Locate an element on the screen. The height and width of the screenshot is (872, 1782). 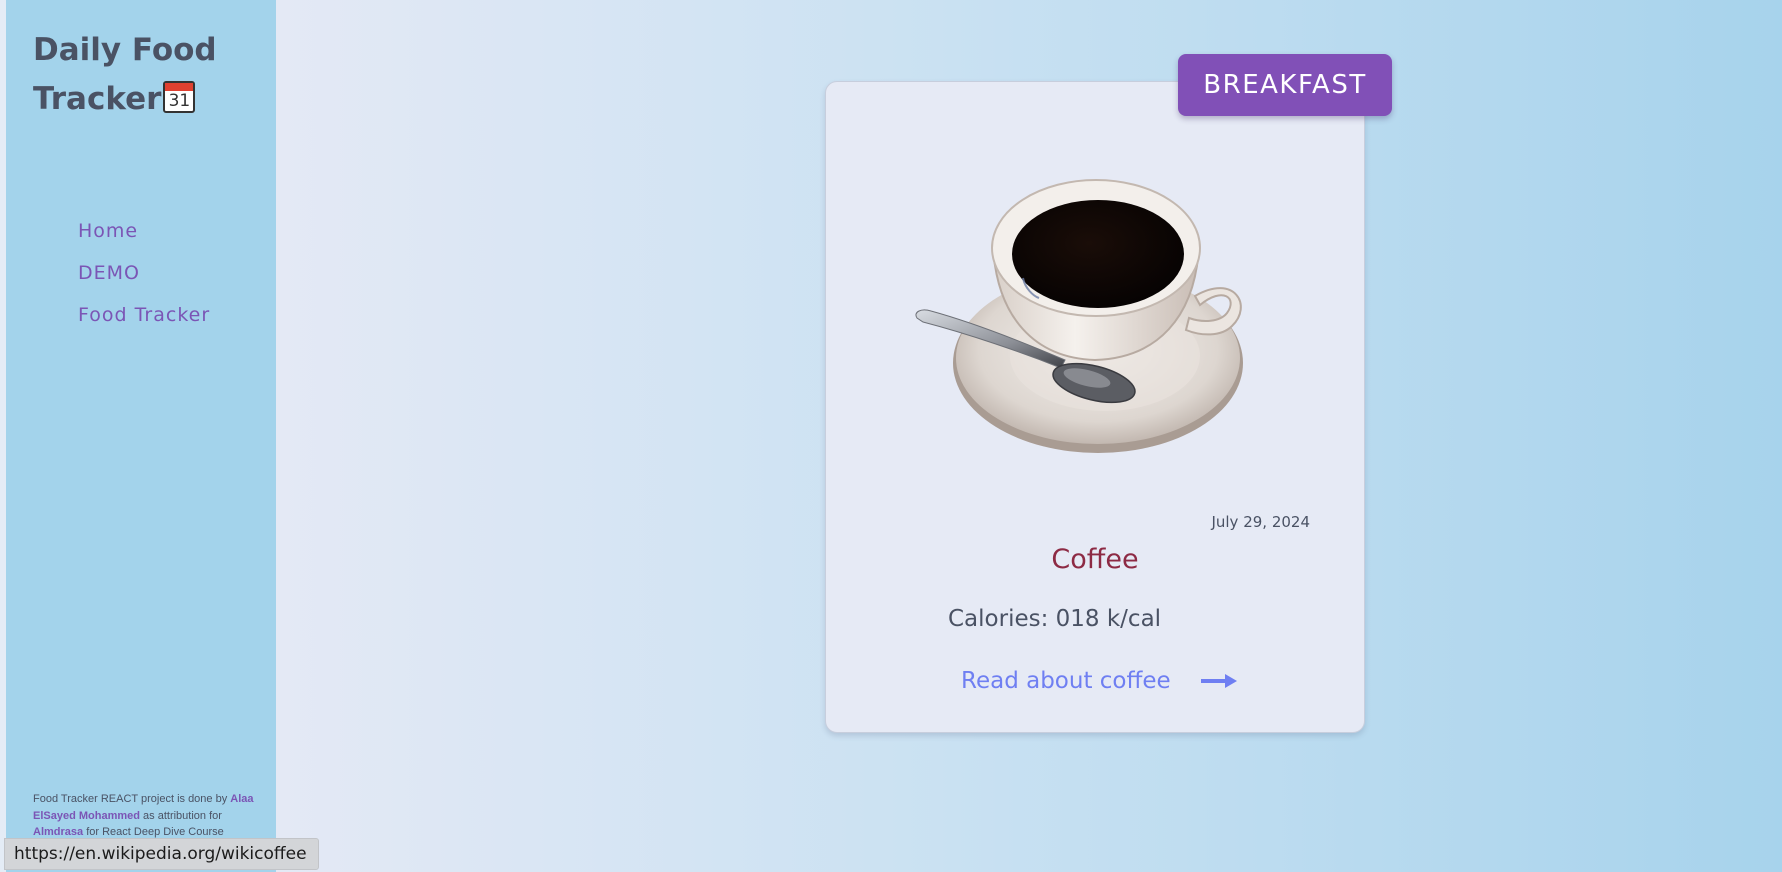
calendar-icon: 31 is located at coordinates (179, 97).